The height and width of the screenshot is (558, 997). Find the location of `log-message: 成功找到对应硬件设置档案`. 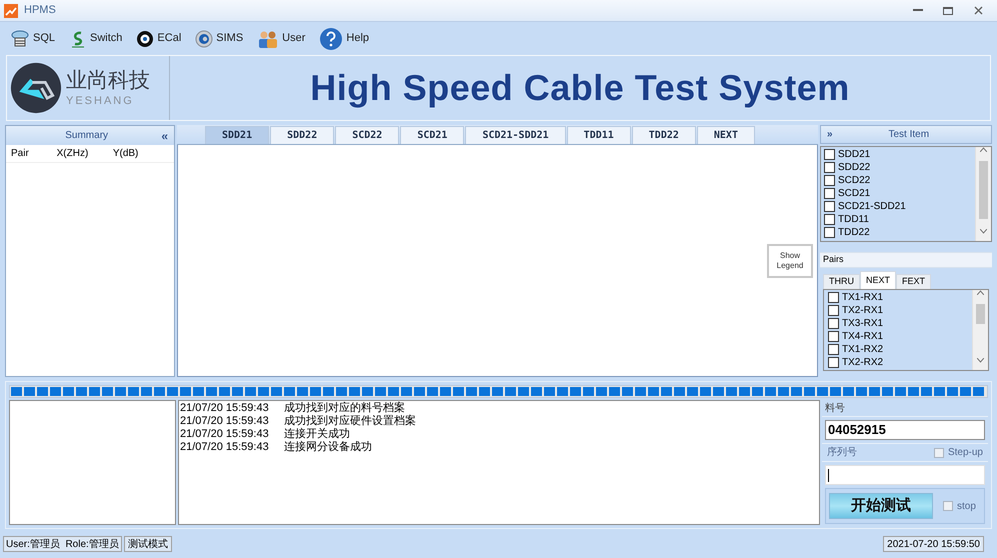

log-message: 成功找到对应硬件设置档案 is located at coordinates (350, 421).